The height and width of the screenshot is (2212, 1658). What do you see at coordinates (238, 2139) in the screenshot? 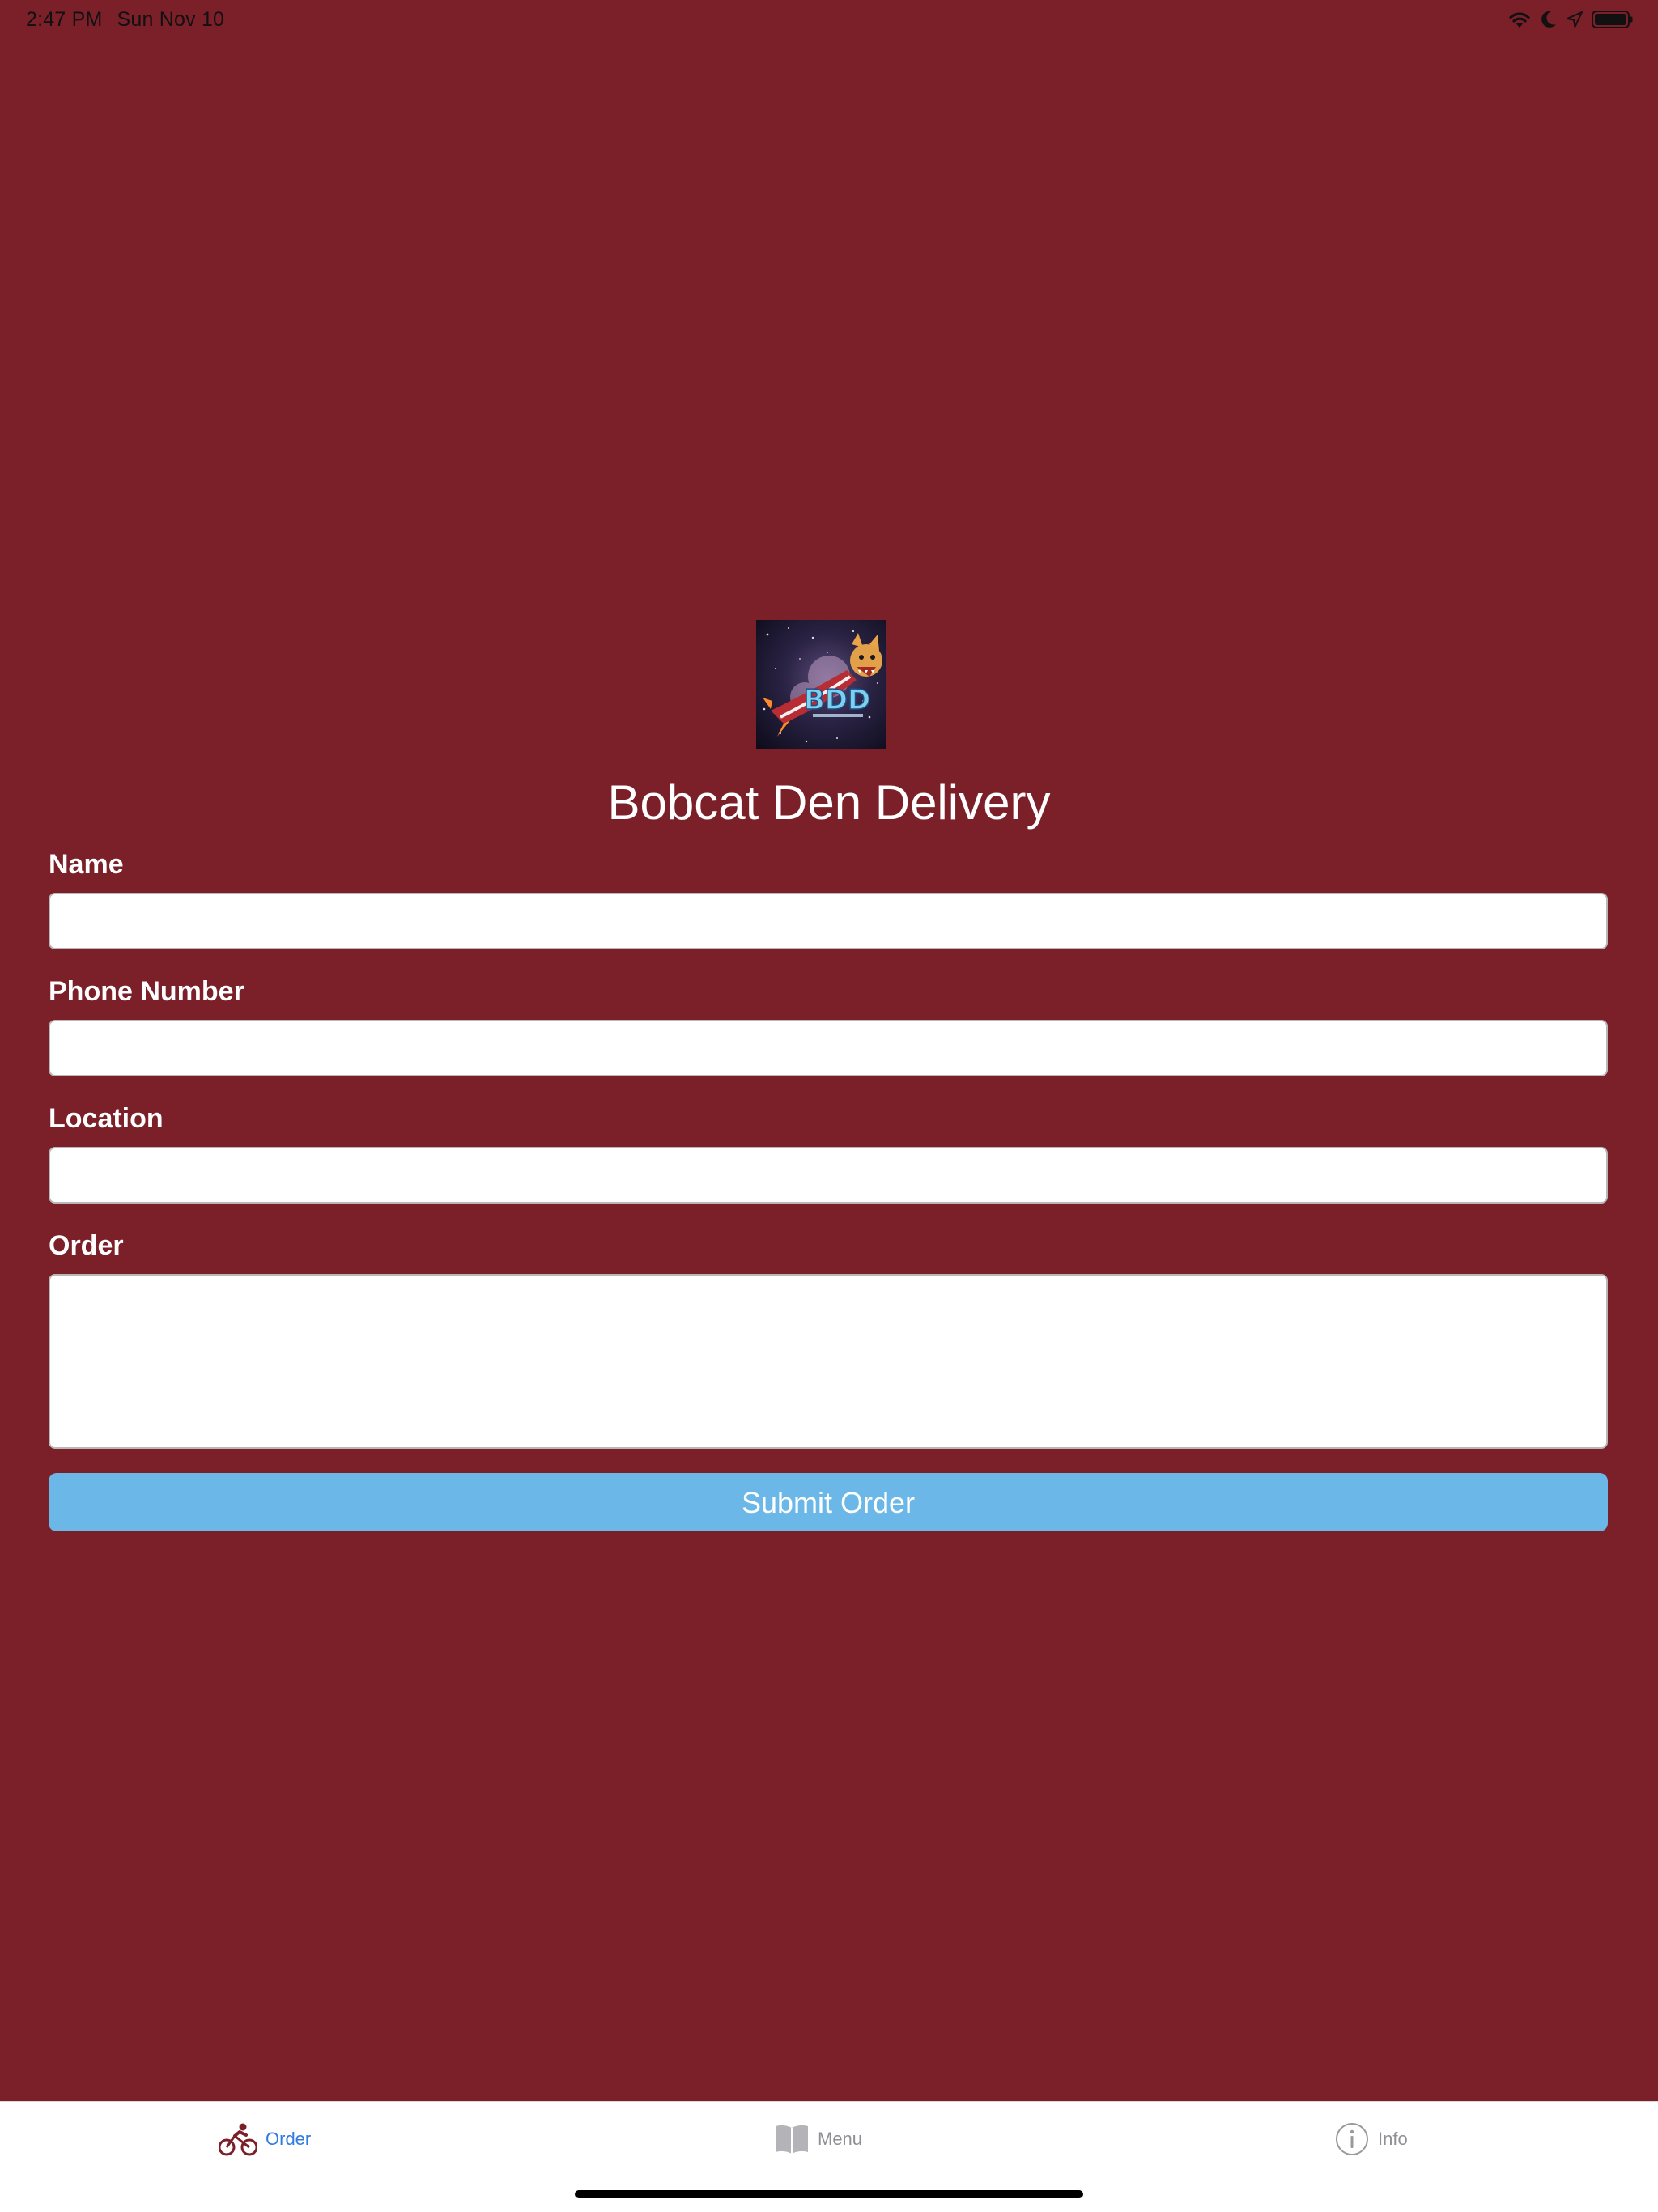
I see `bicycle-icon` at bounding box center [238, 2139].